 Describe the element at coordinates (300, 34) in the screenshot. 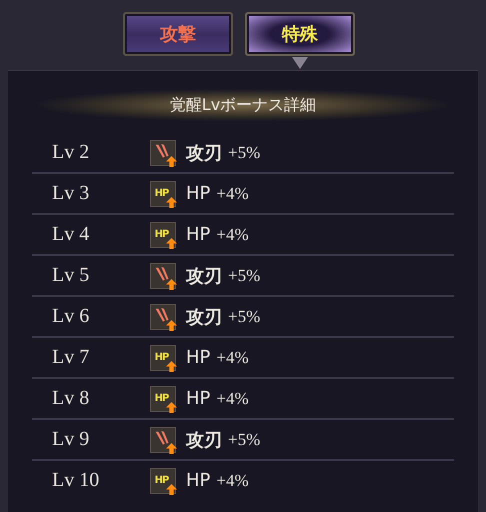

I see `tab: 特殊` at that location.